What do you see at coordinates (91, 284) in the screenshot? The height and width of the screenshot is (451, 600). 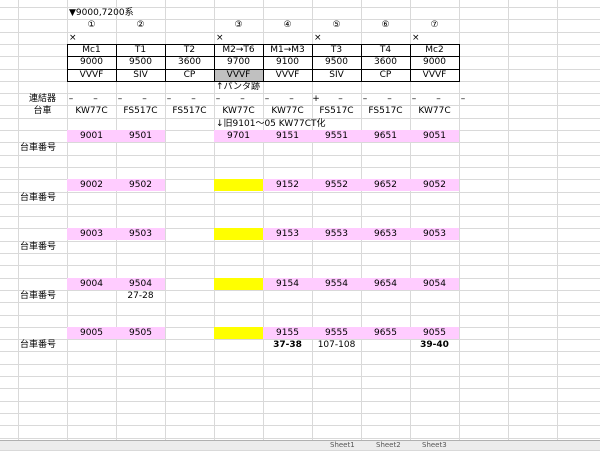 I see `car-number-cell: 9004` at bounding box center [91, 284].